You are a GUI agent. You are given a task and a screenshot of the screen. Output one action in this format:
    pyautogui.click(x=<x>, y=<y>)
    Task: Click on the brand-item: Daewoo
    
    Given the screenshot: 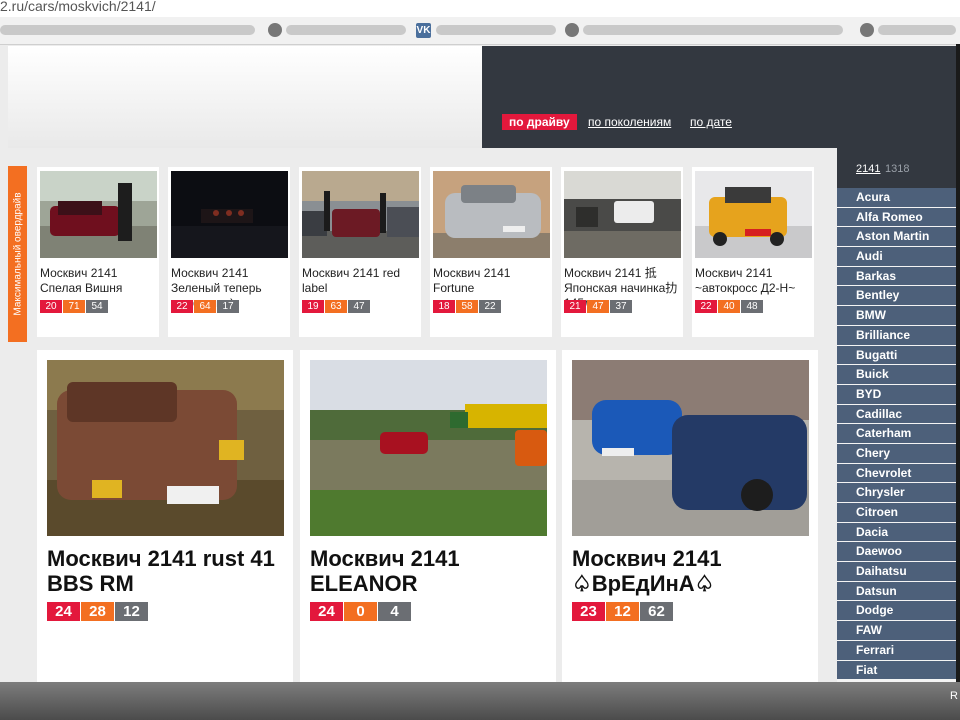 What is the action you would take?
    pyautogui.click(x=896, y=552)
    